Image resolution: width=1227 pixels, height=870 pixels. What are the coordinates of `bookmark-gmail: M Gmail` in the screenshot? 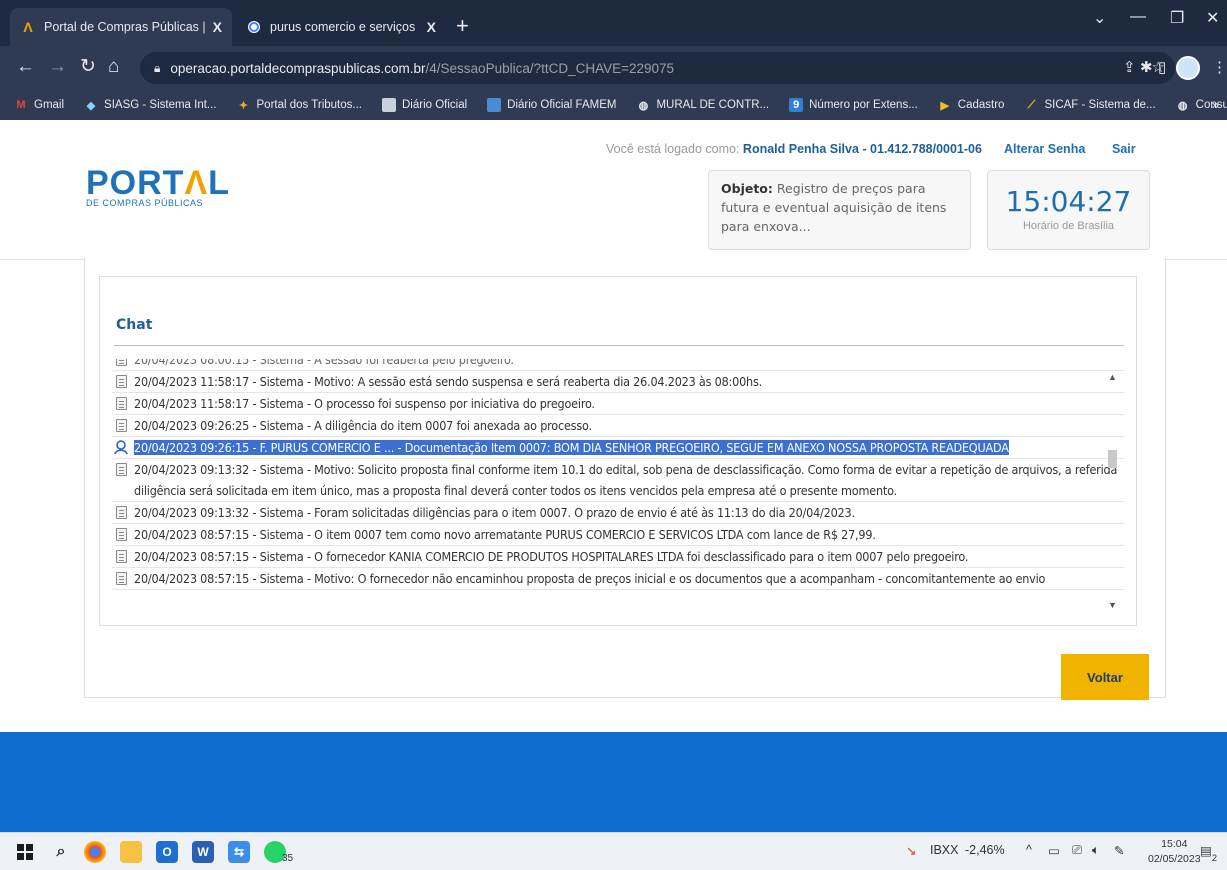 It's located at (39, 105).